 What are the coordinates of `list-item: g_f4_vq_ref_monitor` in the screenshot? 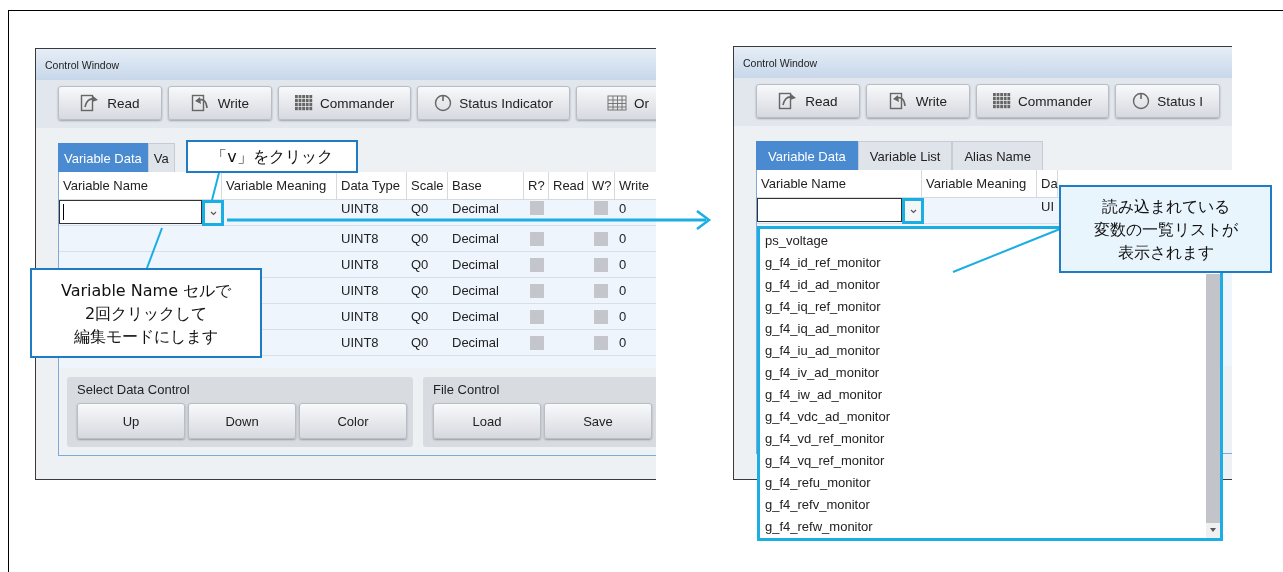 It's located at (824, 461).